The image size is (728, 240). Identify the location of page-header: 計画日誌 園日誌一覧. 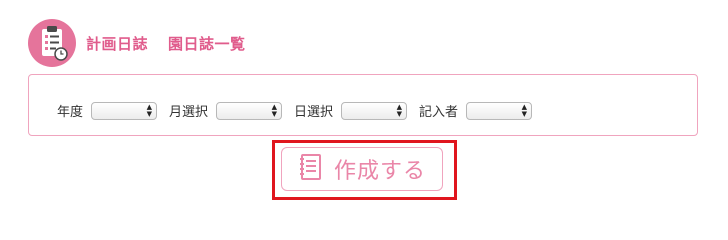
(137, 43).